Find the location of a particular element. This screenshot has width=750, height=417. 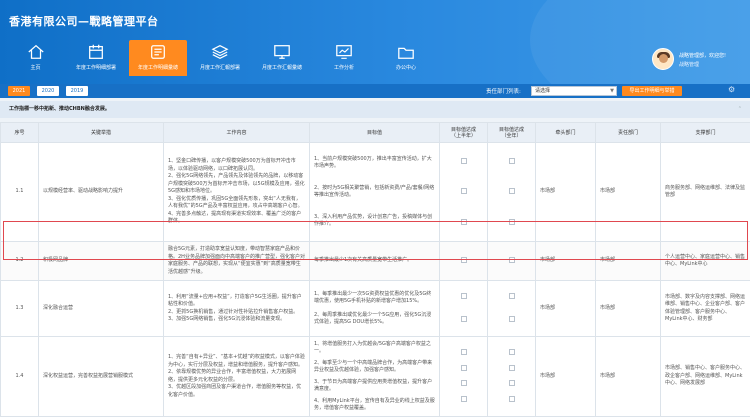

col-header: 序号 is located at coordinates (20, 133).